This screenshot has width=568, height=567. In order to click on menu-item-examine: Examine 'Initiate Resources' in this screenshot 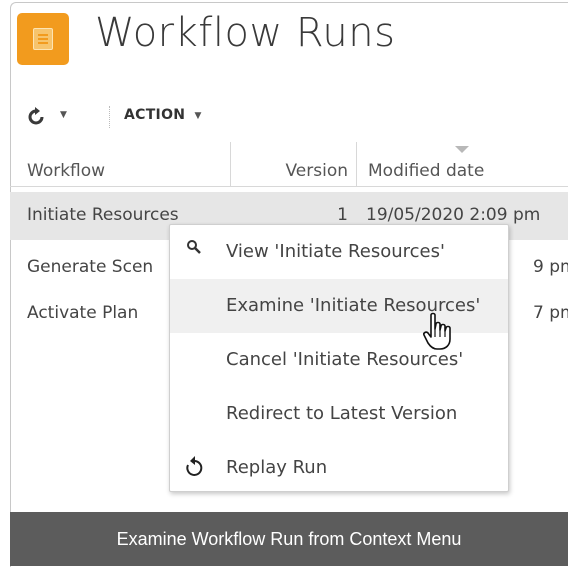, I will do `click(339, 306)`.